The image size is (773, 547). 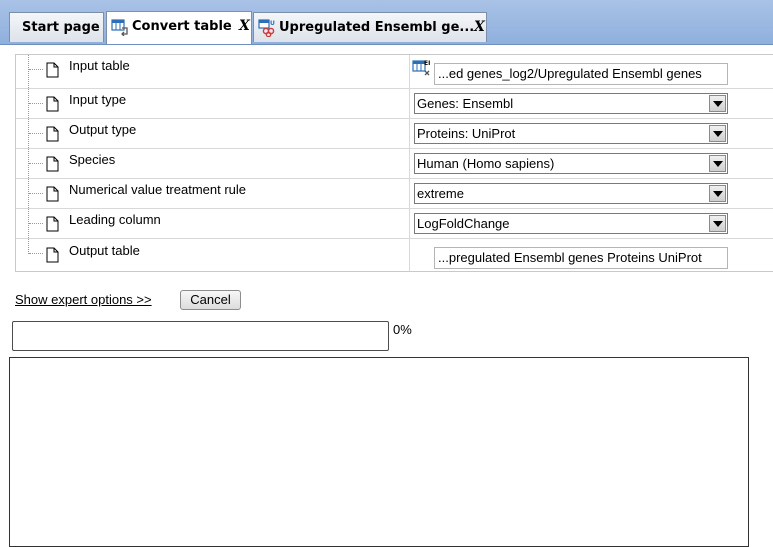 What do you see at coordinates (486, 163) in the screenshot?
I see `select-value: Human (Homo sapiens)` at bounding box center [486, 163].